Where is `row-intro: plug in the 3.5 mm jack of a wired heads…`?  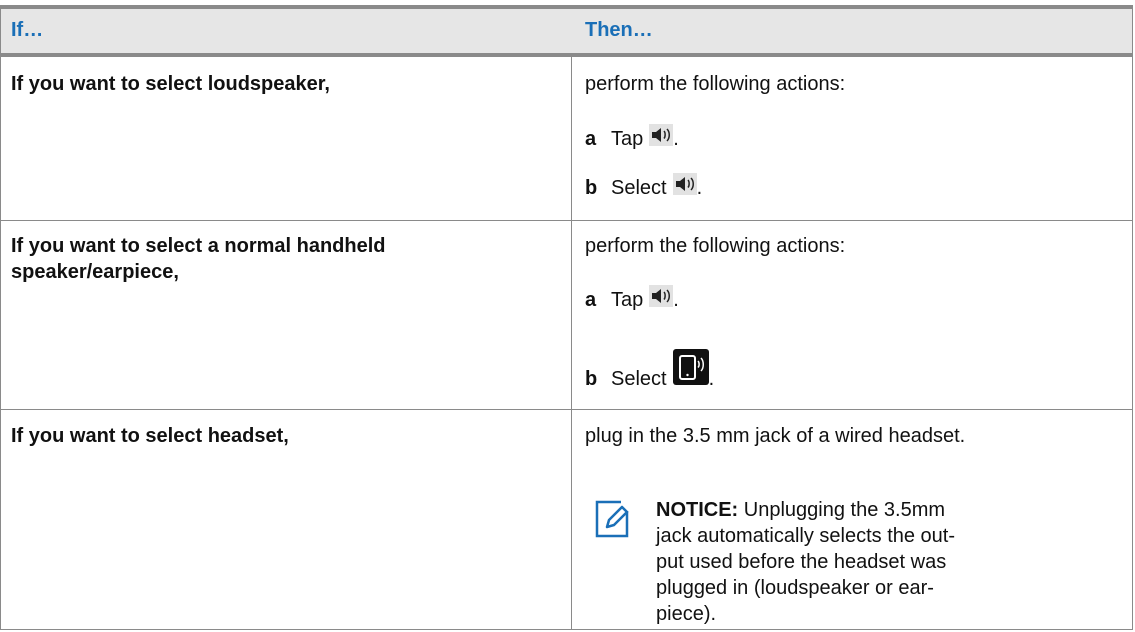
row-intro: plug in the 3.5 mm jack of a wired heads… is located at coordinates (775, 436).